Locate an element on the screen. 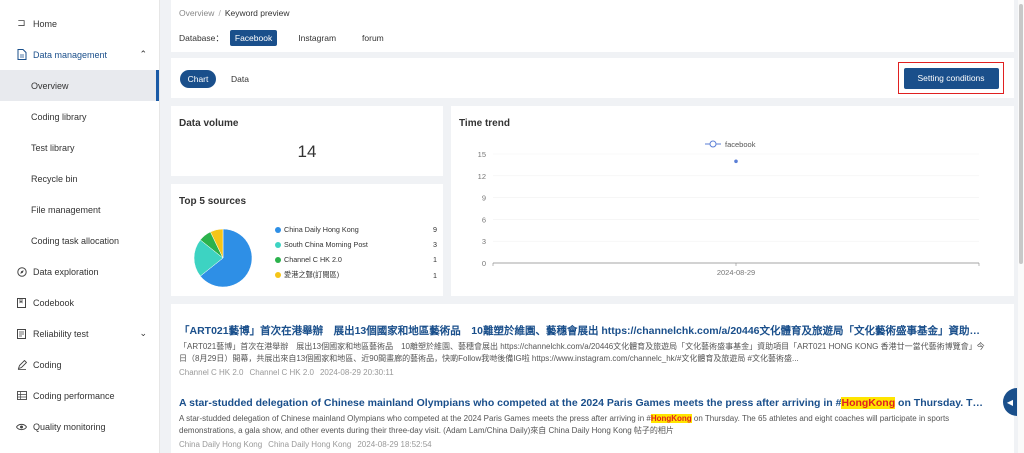  setting-conditions-button: Setting conditions is located at coordinates (951, 78).